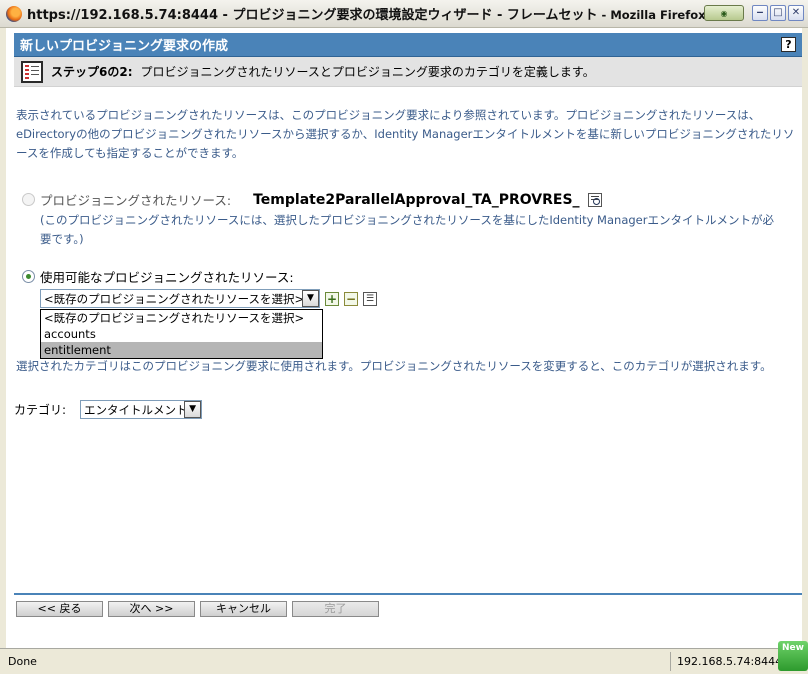 The height and width of the screenshot is (674, 808). What do you see at coordinates (408, 45) in the screenshot?
I see `wizard-header: 新しいプロビジョニング要求の作成 ?` at bounding box center [408, 45].